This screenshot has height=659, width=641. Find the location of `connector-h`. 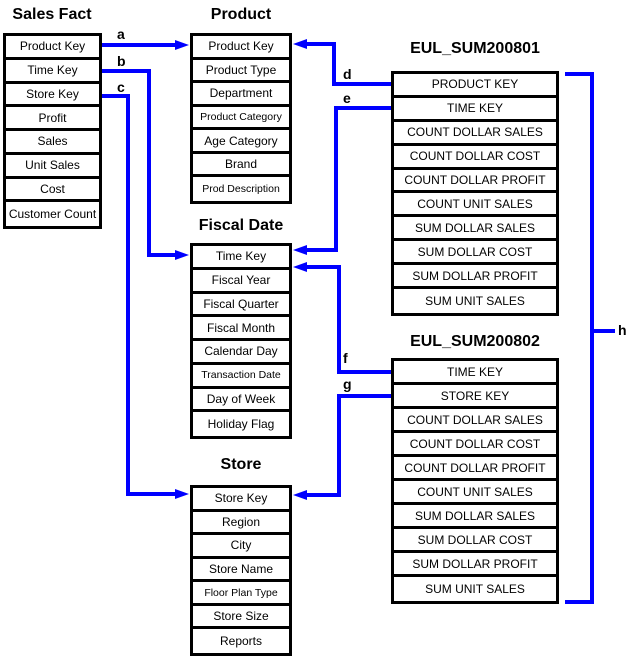

connector-h is located at coordinates (579, 338).